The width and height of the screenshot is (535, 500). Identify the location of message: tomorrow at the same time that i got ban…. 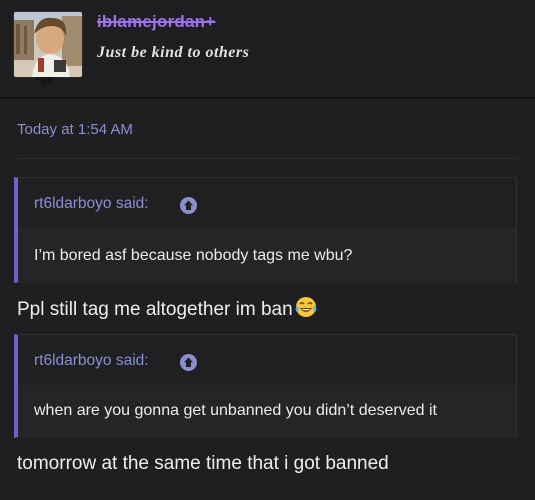
(203, 464).